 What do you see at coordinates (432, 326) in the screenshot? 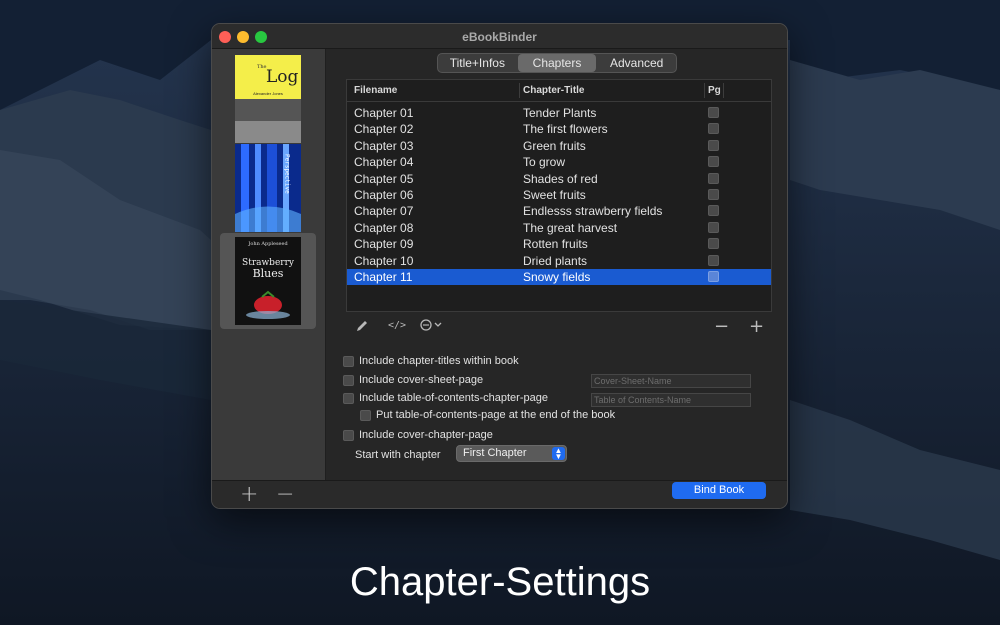
I see `more-options-icon` at bounding box center [432, 326].